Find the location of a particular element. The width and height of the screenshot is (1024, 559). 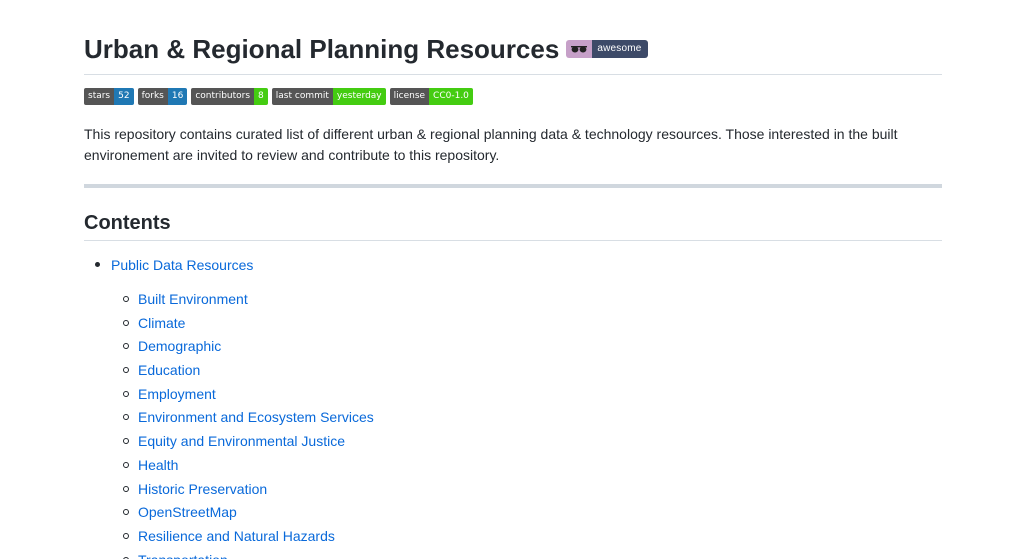

badge-key: last commit is located at coordinates (302, 96).